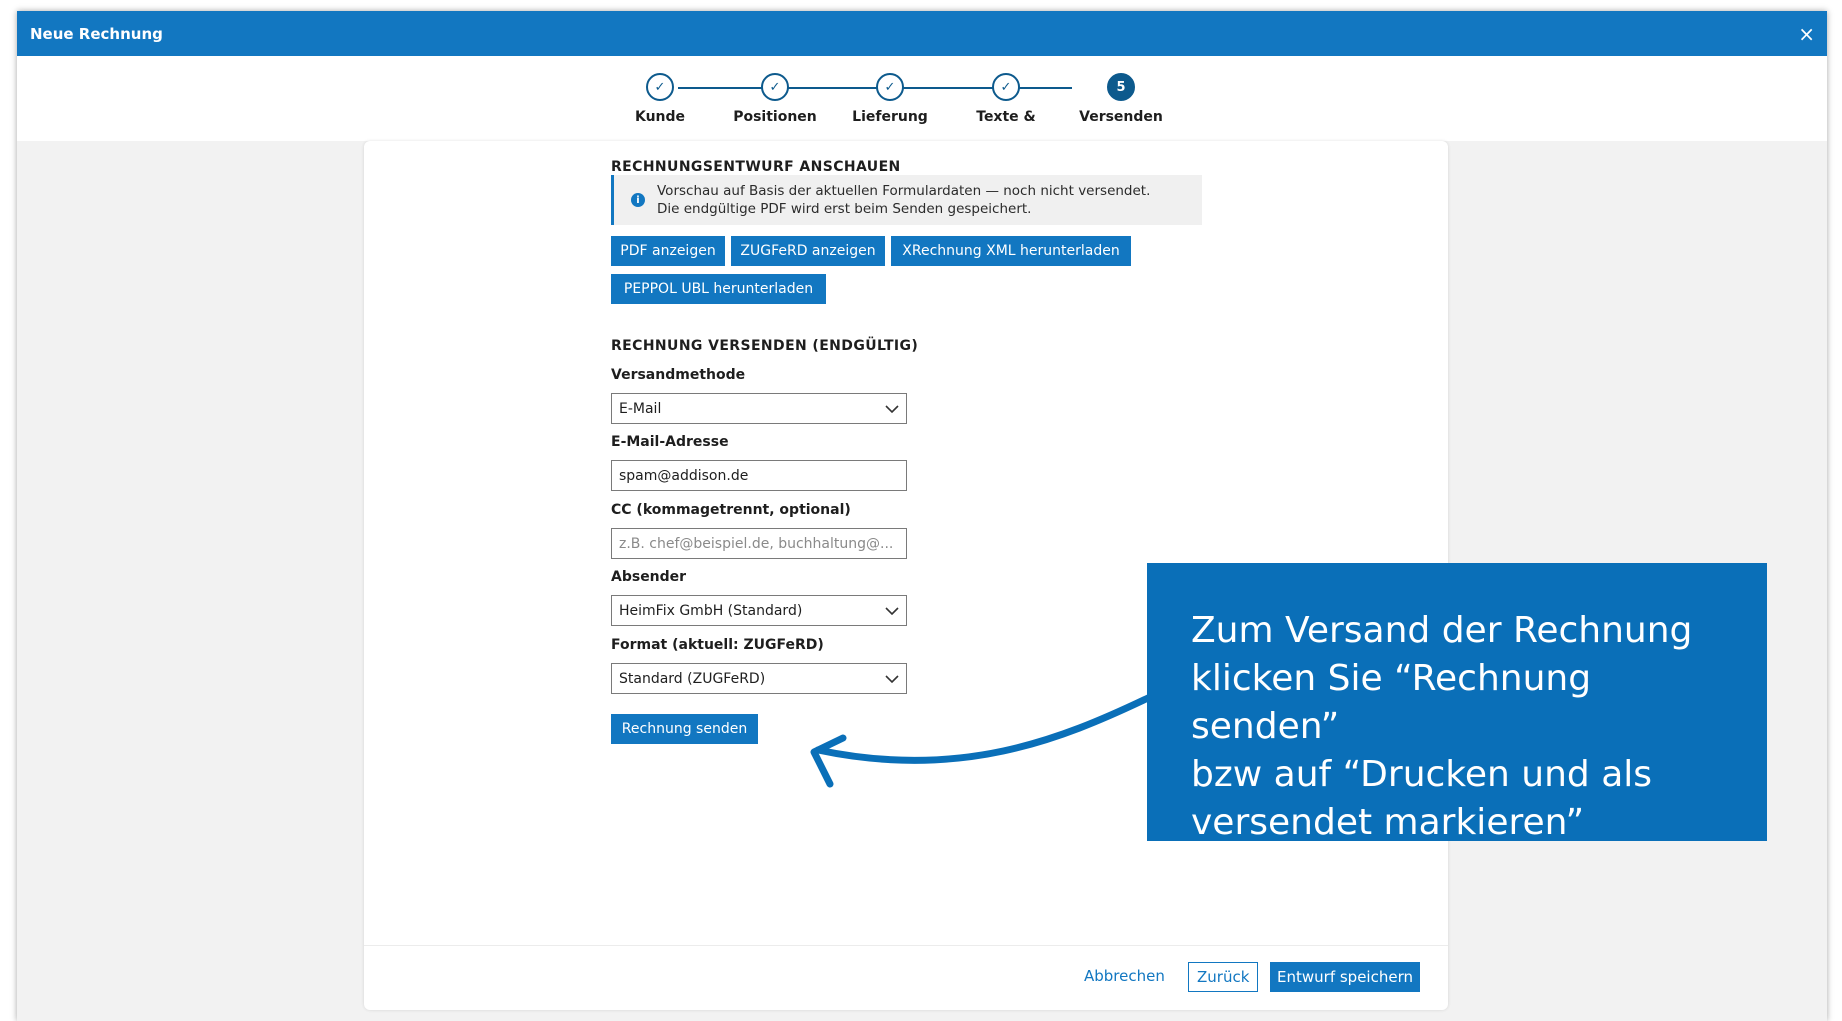 This screenshot has width=1842, height=1021. Describe the element at coordinates (759, 475) in the screenshot. I see `email-field: spam@addison.de` at that location.